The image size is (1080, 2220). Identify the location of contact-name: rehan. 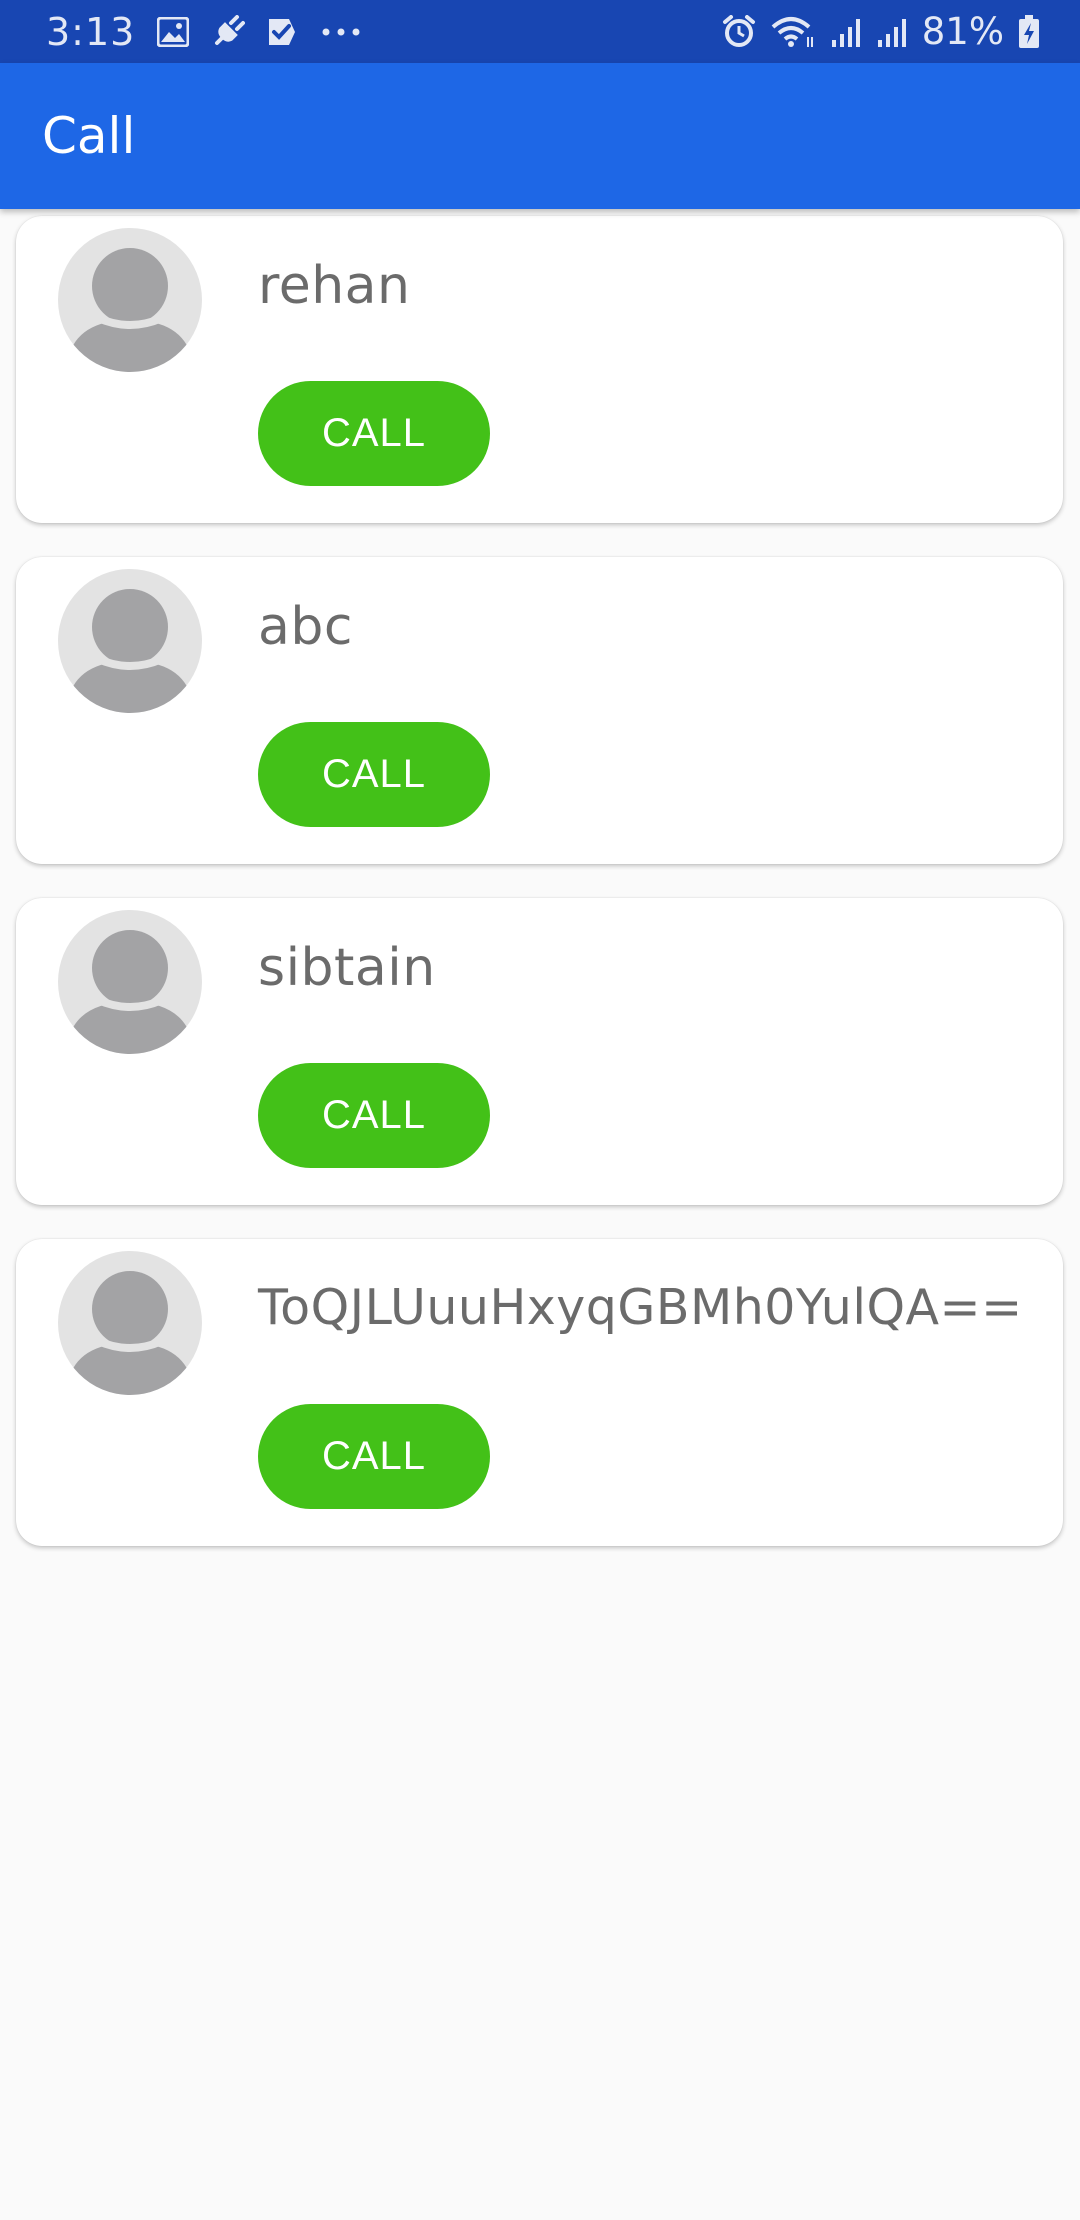
(334, 286).